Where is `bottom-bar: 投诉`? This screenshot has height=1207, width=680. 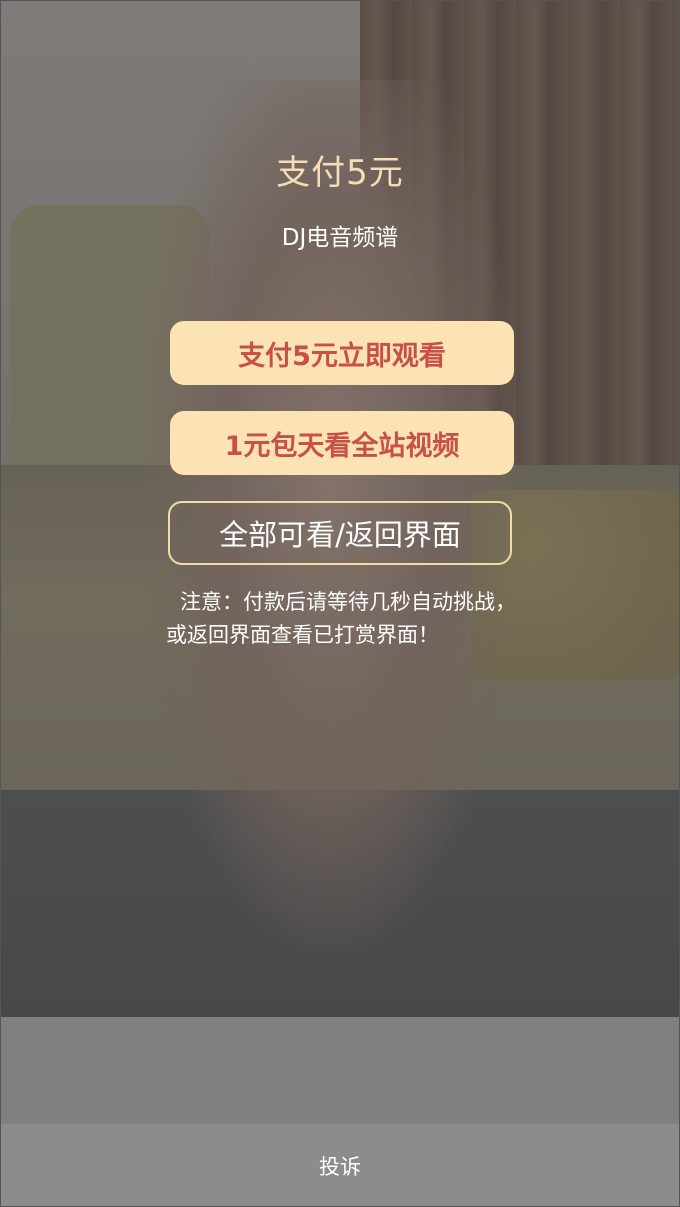 bottom-bar: 投诉 is located at coordinates (340, 1165).